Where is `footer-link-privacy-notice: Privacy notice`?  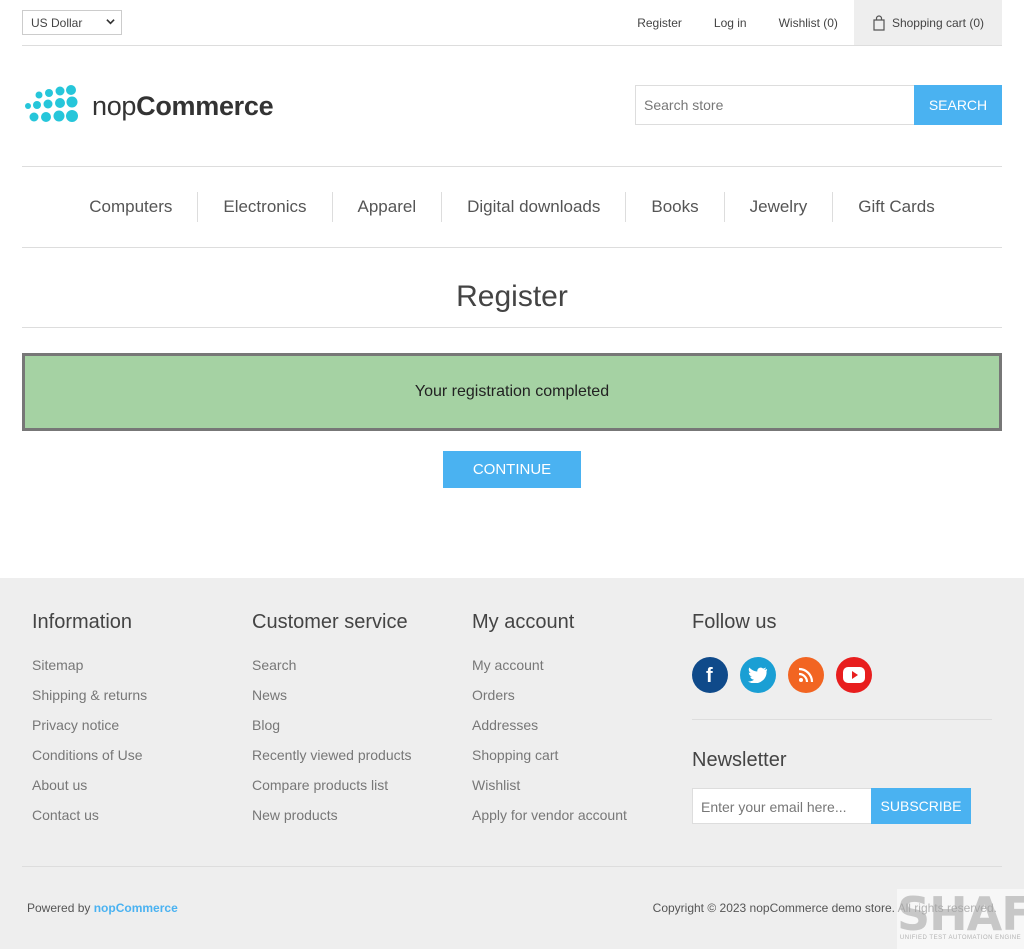
footer-link-privacy-notice: Privacy notice is located at coordinates (89, 732).